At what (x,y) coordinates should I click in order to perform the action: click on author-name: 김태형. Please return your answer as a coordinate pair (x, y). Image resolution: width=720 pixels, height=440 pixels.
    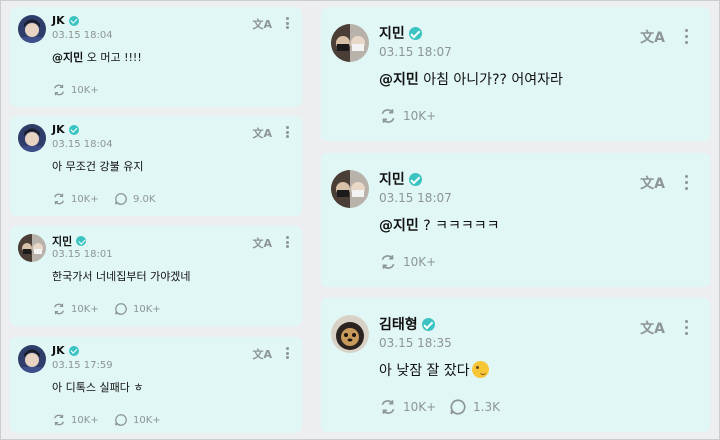
    Looking at the image, I should click on (407, 324).